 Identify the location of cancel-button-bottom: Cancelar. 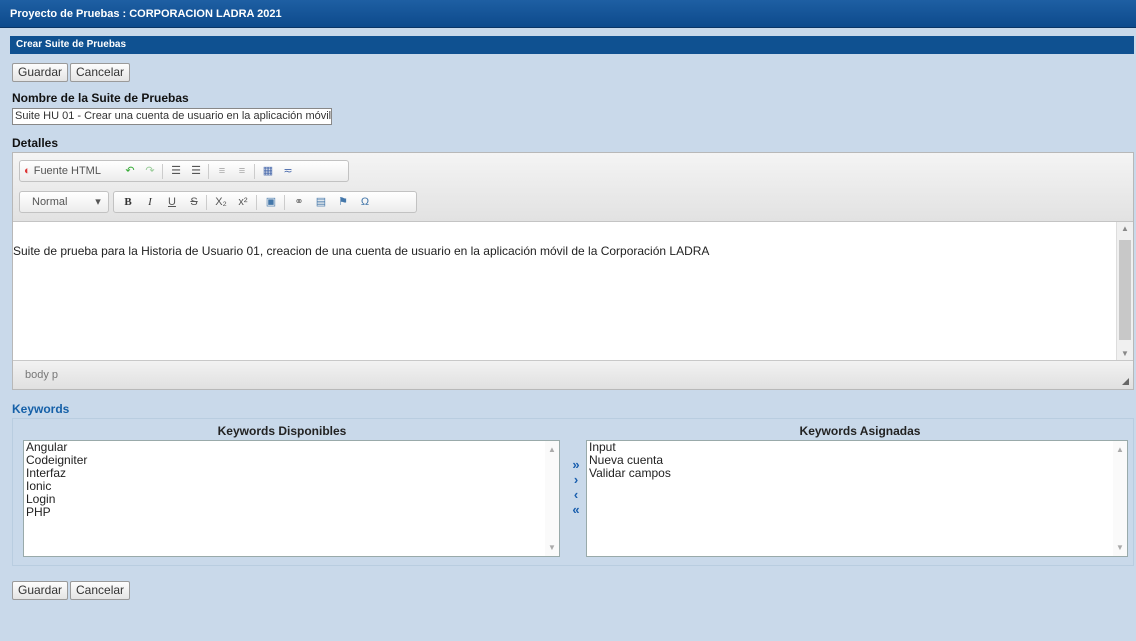
(100, 590).